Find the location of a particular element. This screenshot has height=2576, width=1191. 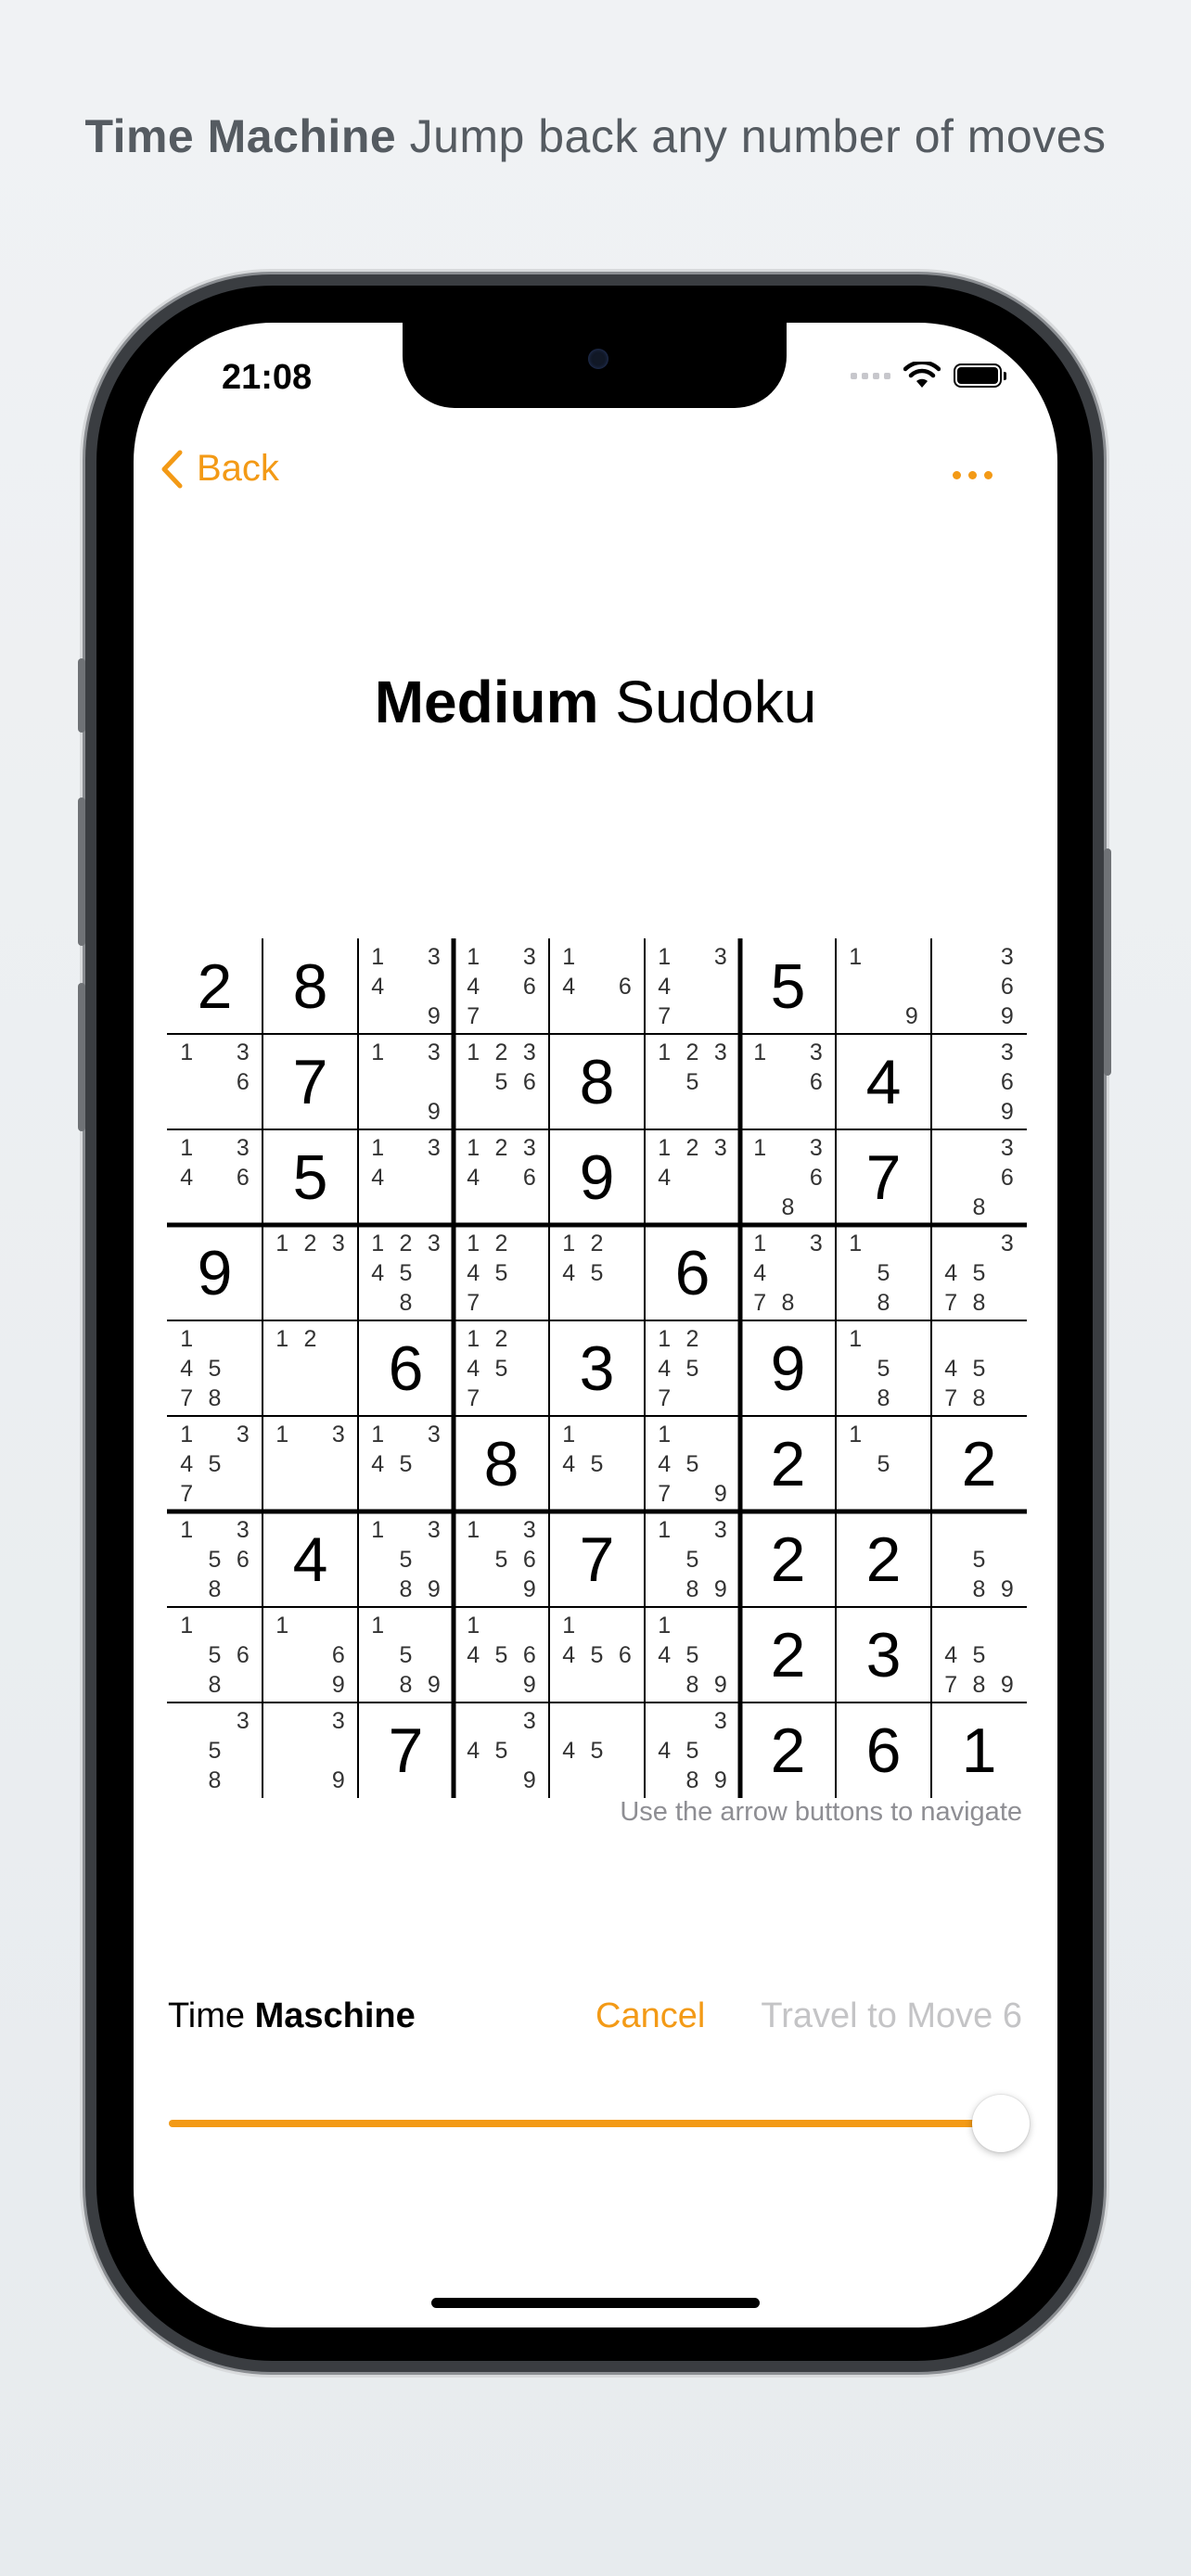

sudoku-cell: 1 457 9 is located at coordinates (692, 1464).